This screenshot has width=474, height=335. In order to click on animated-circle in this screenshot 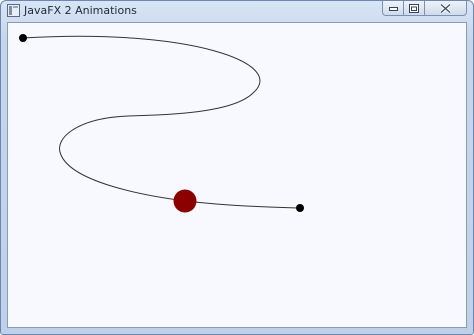, I will do `click(185, 201)`.